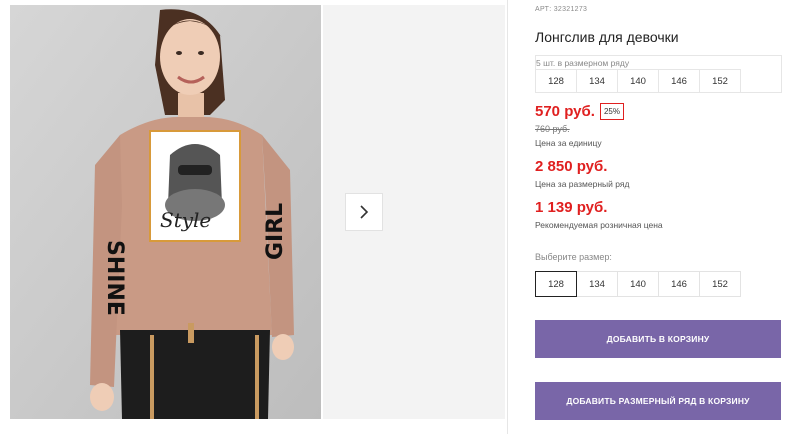  I want to click on pack-size-128: 128, so click(556, 81).